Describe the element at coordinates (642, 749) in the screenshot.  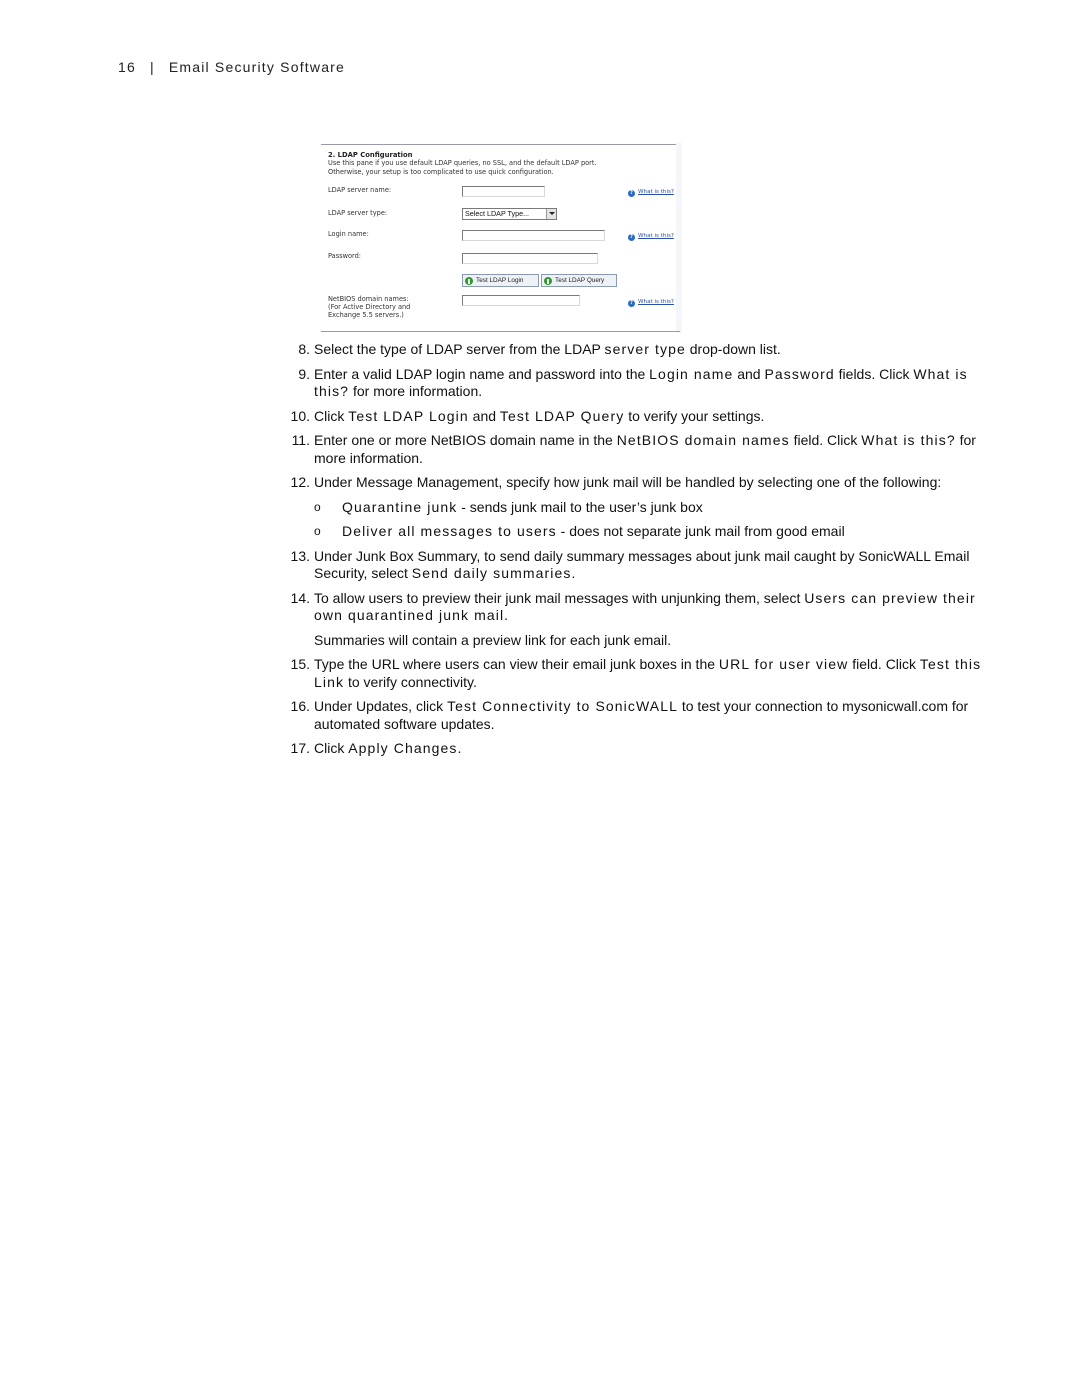
I see `step-17: 17. Click Apply Changes.` at that location.